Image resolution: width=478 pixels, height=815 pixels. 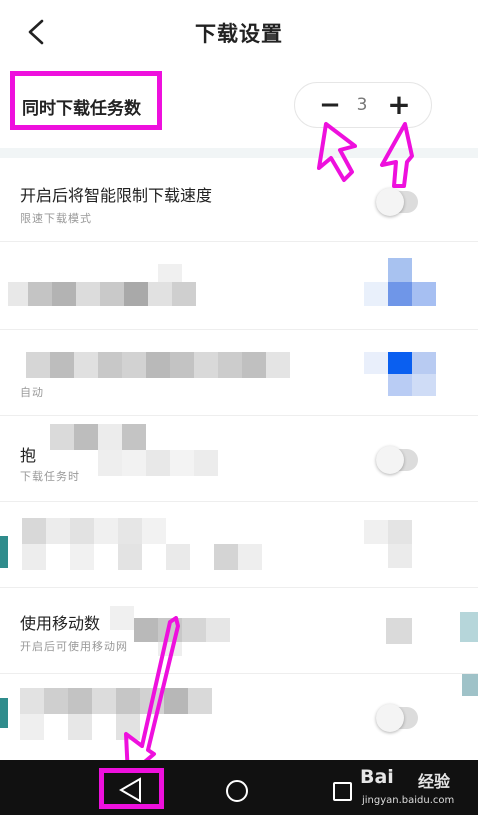 I want to click on watermark: Bai 经验 jingyan.baidu.com, so click(x=419, y=787).